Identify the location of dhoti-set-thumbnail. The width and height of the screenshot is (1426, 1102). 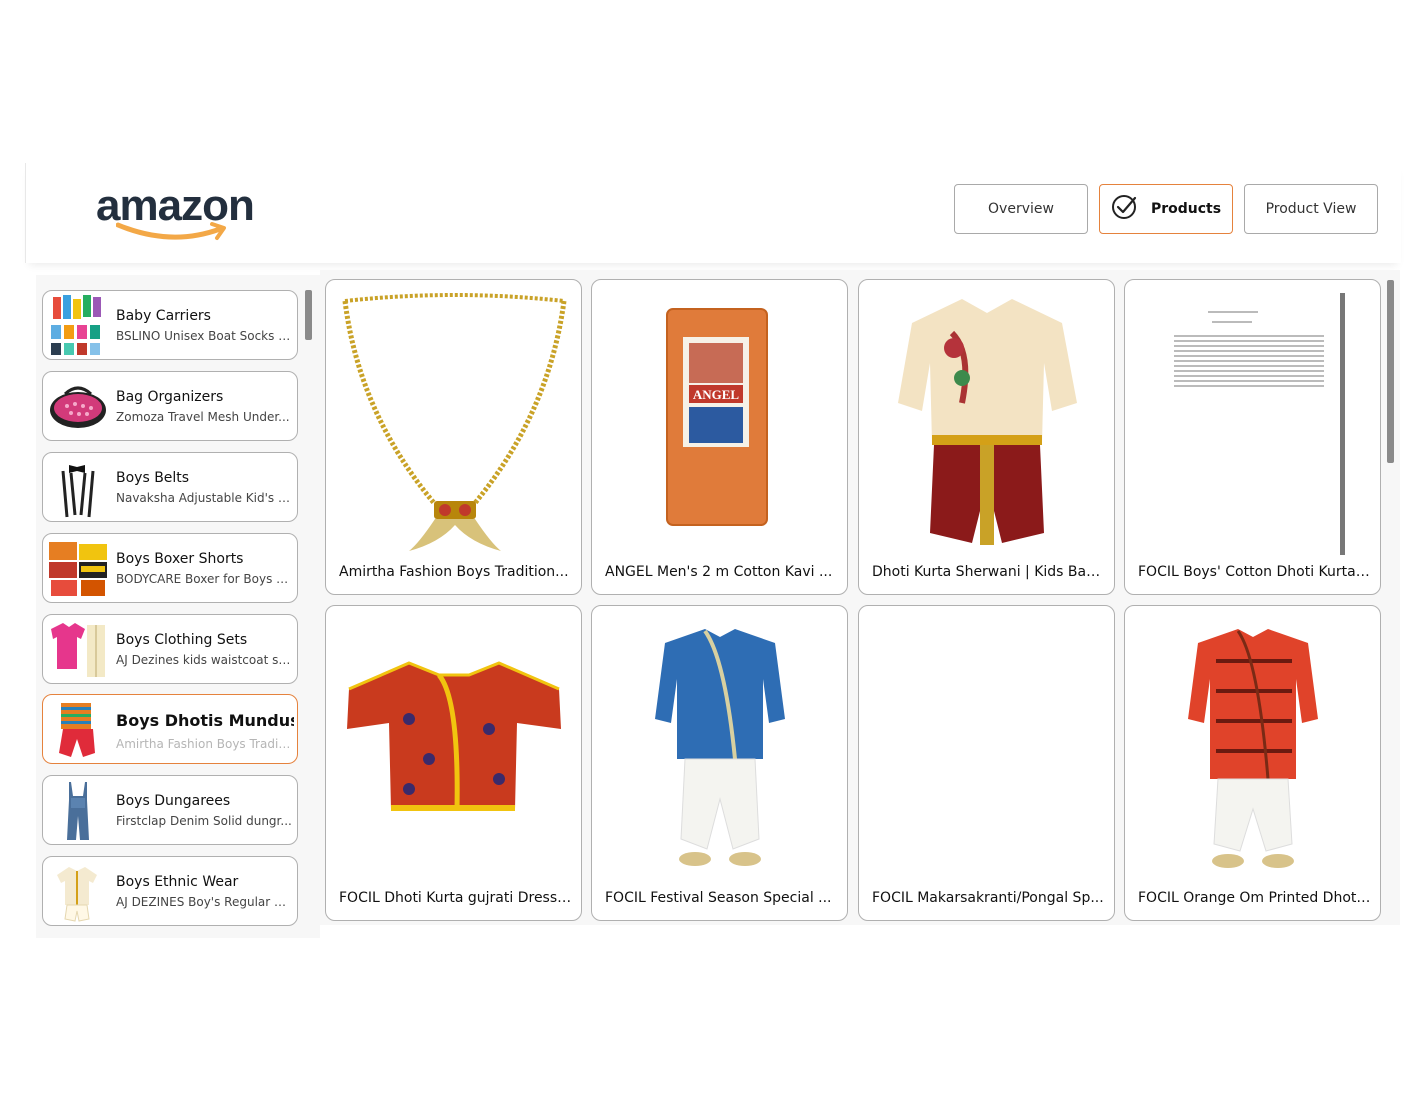
(78, 730).